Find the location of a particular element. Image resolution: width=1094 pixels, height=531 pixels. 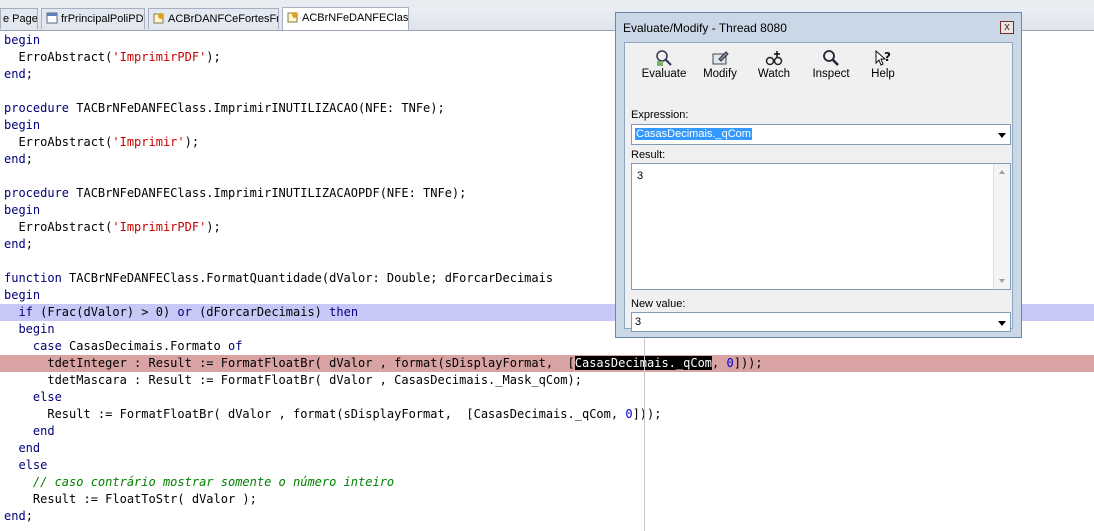

code-line: Result := FloatToStr( dValor ); is located at coordinates (547, 499).